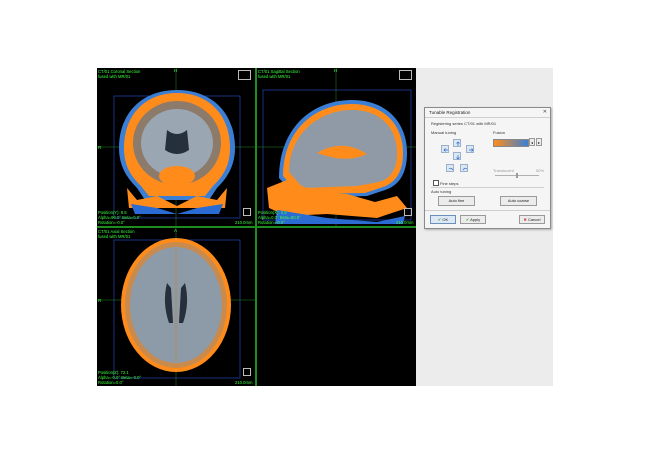  I want to click on coronal-rotation: Rotation=-0.0°, so click(111, 222).